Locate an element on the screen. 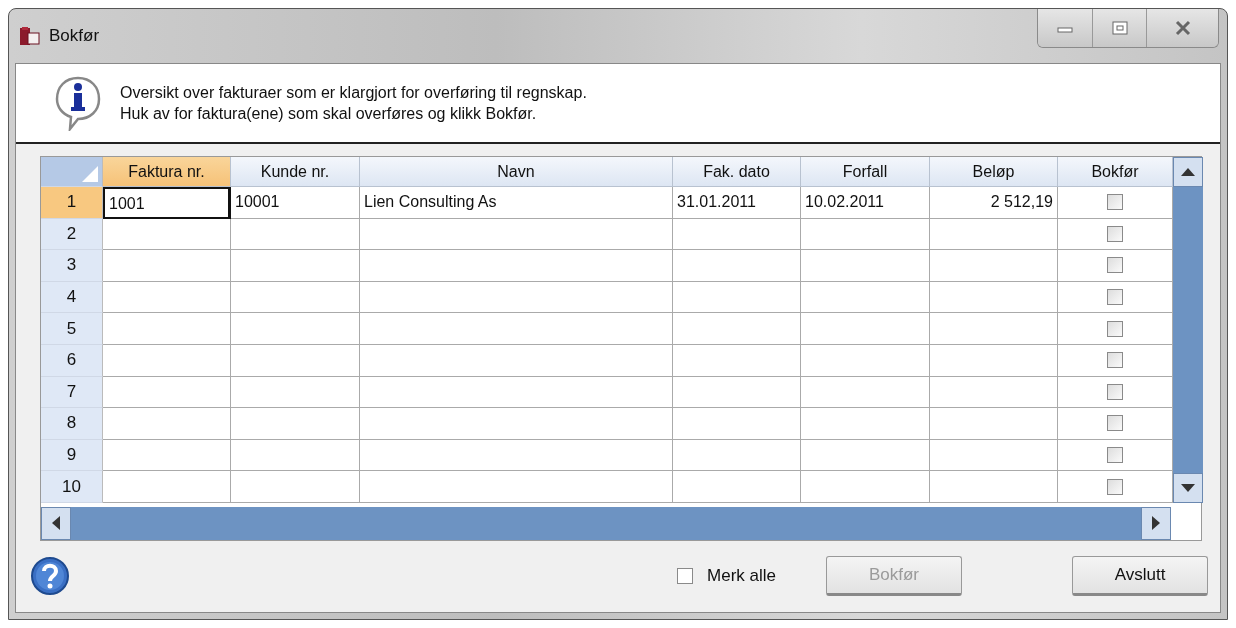 The image size is (1236, 628). maximize-button is located at coordinates (1119, 28).